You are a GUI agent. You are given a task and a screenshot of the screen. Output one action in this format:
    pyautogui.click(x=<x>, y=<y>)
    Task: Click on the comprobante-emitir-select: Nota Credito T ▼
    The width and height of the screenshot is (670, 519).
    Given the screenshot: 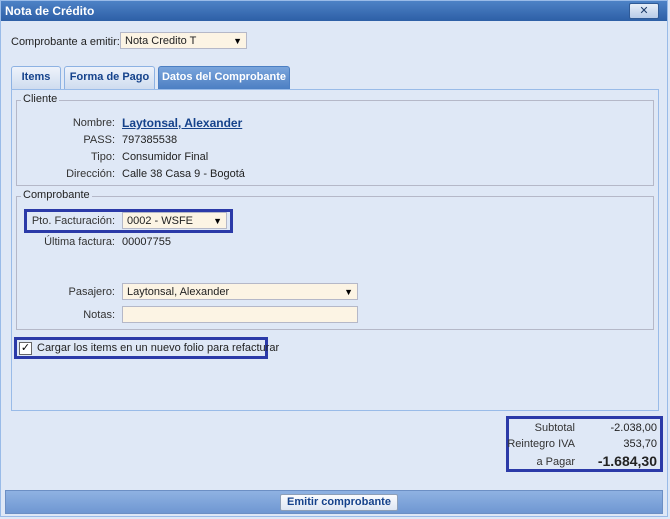 What is the action you would take?
    pyautogui.click(x=183, y=40)
    